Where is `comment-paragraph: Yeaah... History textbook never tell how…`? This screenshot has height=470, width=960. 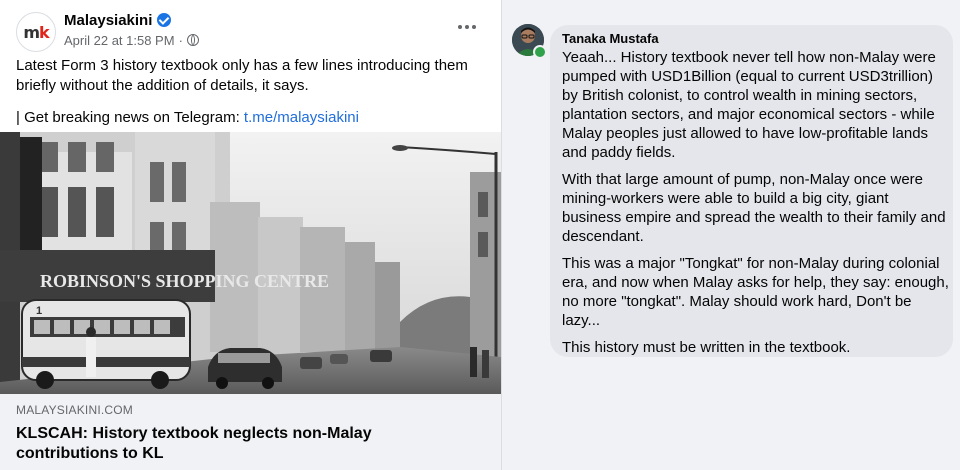 comment-paragraph: Yeaah... History textbook never tell how… is located at coordinates (749, 105).